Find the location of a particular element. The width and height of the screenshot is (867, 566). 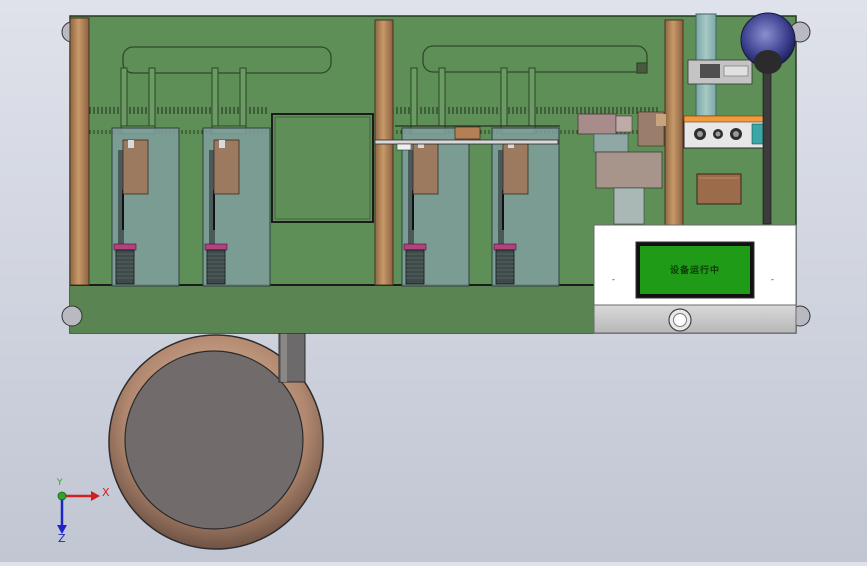

axis-x-label: X is located at coordinates (106, 492).